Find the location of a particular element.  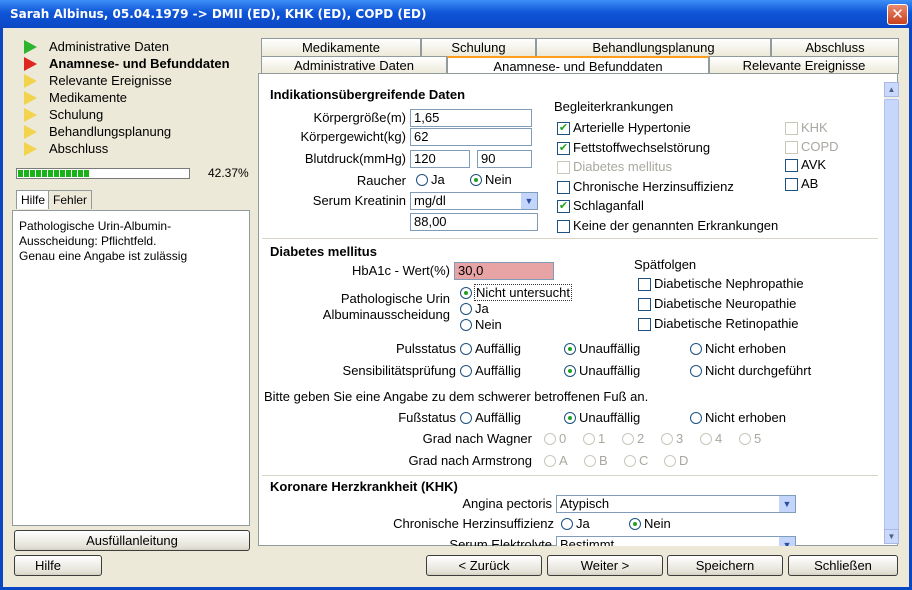

late-effect-label: Diabetische Nephropathie is located at coordinates (729, 283).